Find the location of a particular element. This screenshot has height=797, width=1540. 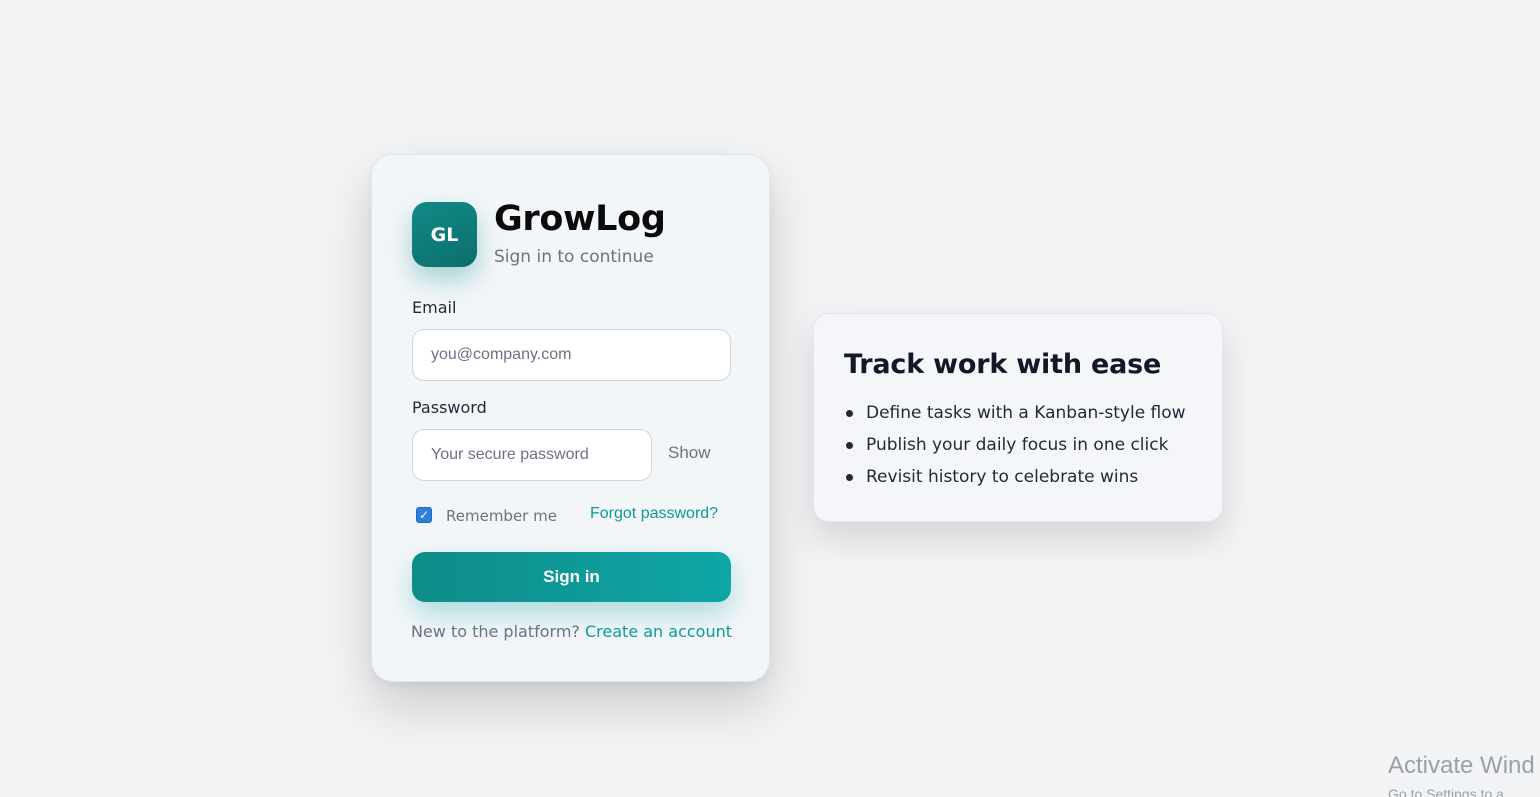

sign-in-button: Sign in is located at coordinates (571, 577).